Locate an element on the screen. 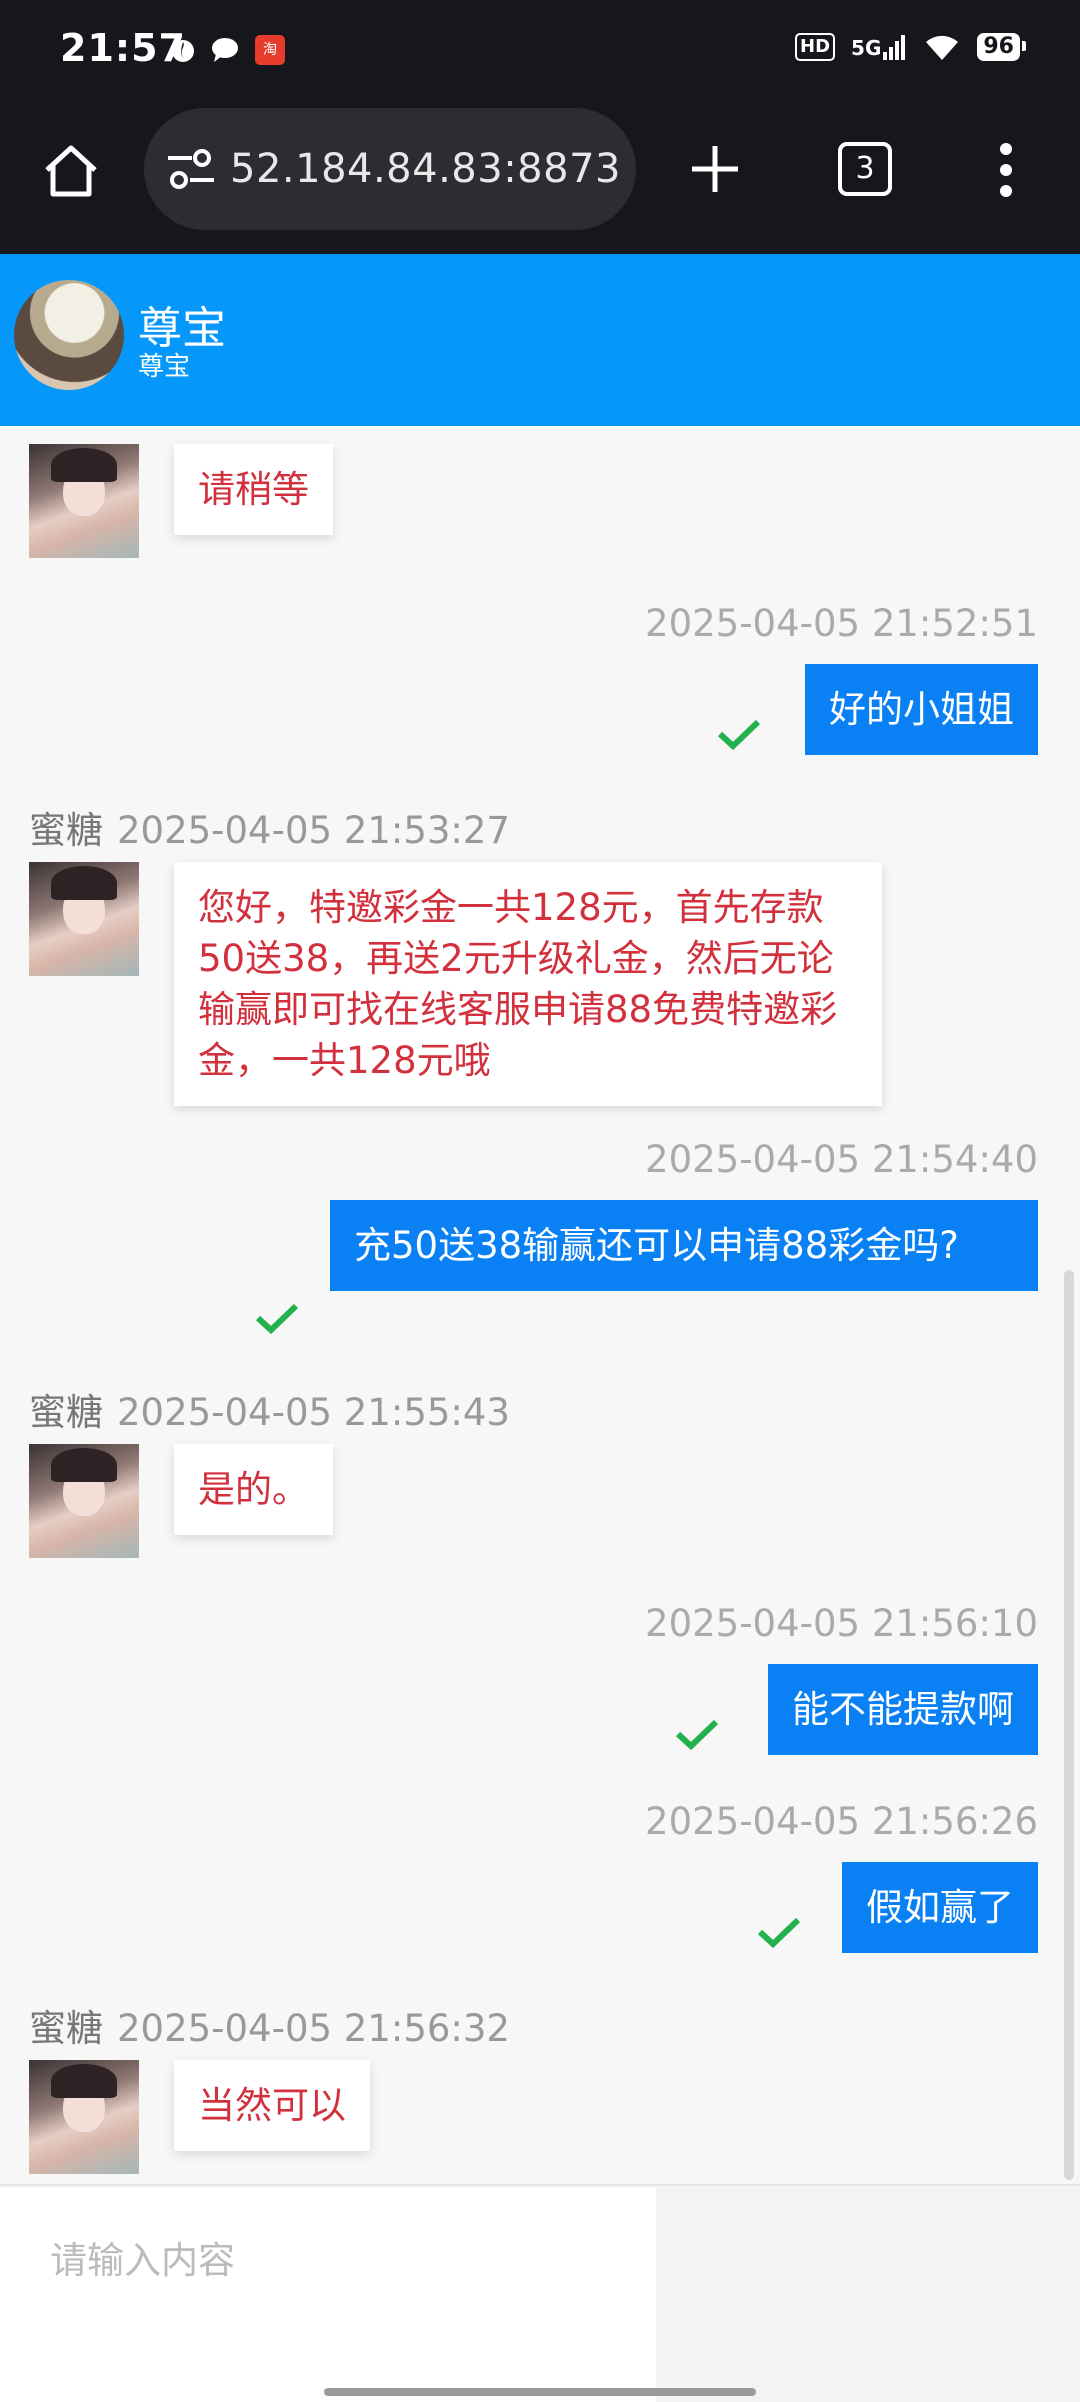 The height and width of the screenshot is (2402, 1080). outgoing-message: 假如赢了 is located at coordinates (940, 1907).